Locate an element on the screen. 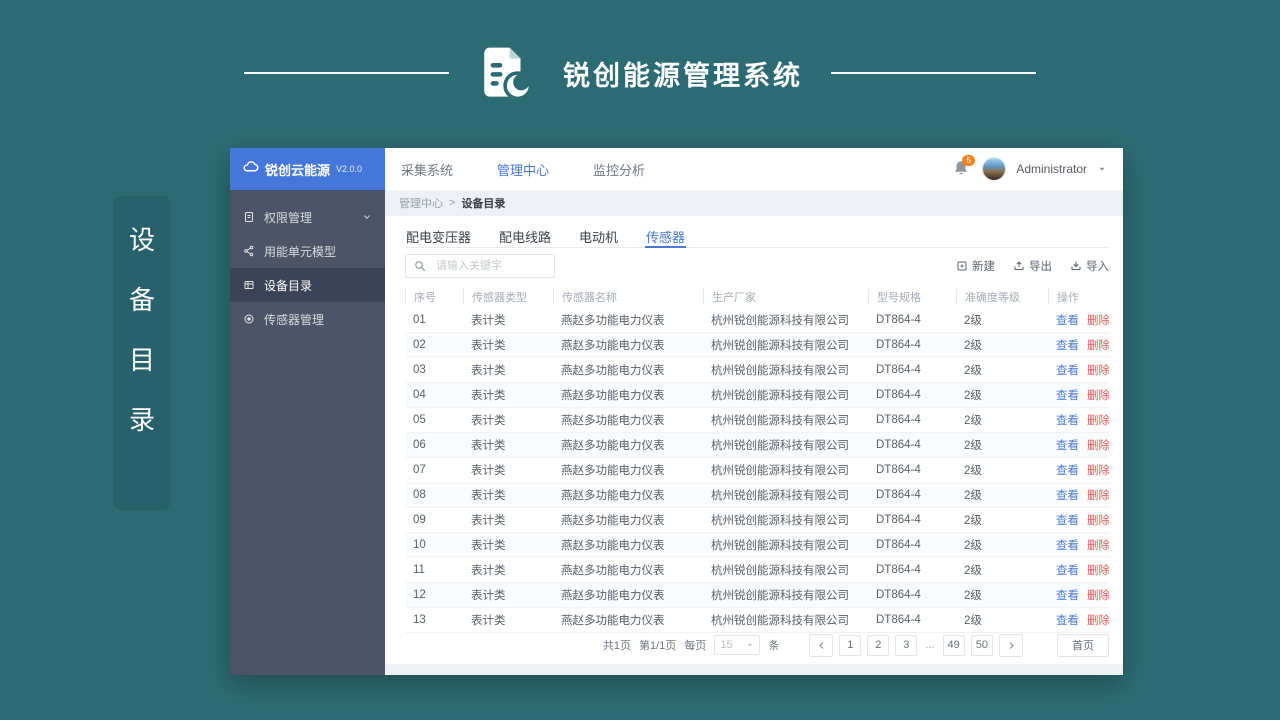 The width and height of the screenshot is (1280, 720). grid-icon is located at coordinates (249, 285).